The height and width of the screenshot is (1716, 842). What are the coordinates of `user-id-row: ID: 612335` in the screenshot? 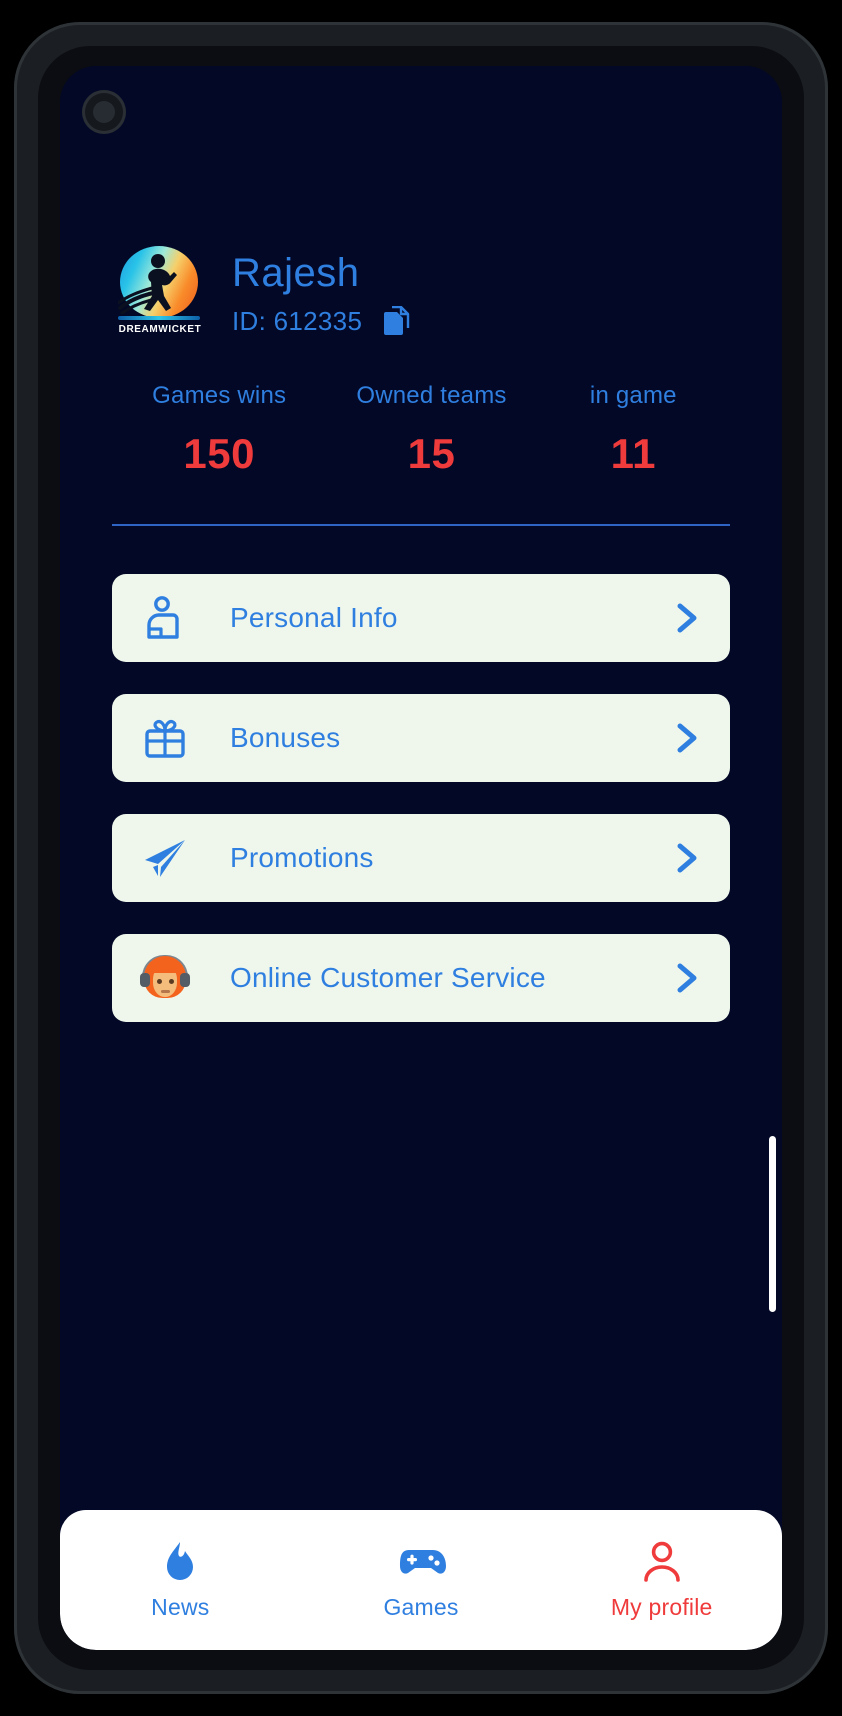 It's located at (321, 321).